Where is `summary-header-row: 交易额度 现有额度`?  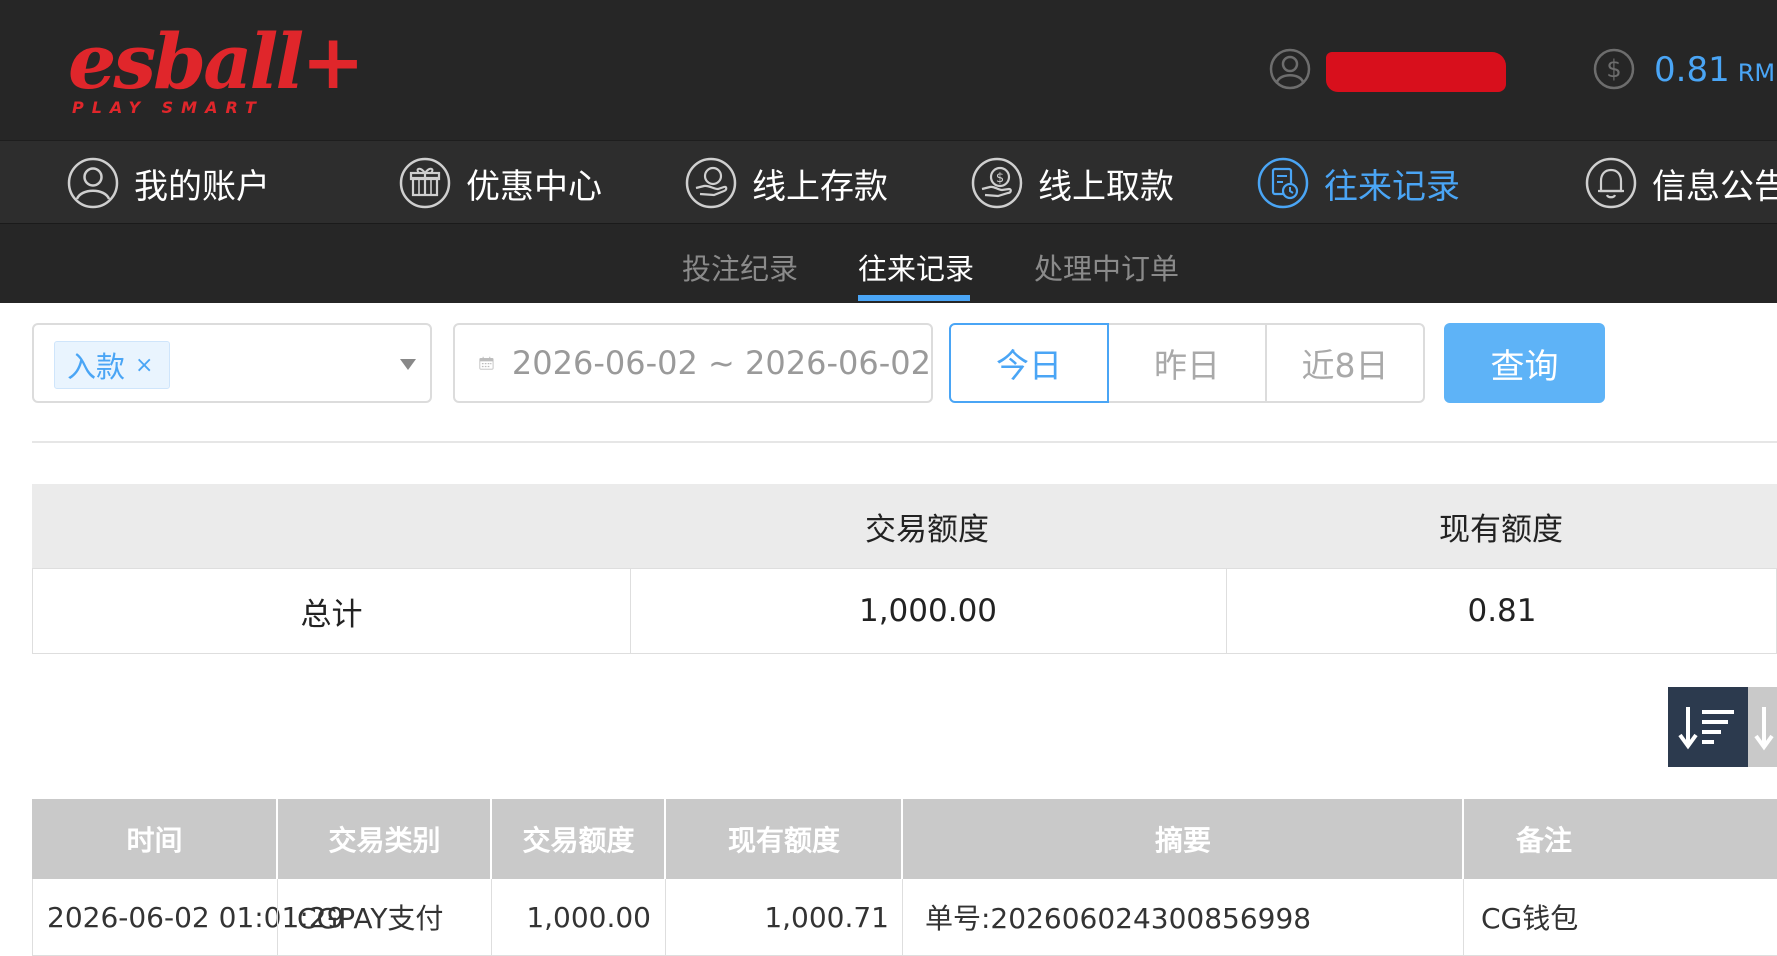
summary-header-row: 交易额度 现有额度 is located at coordinates (904, 526).